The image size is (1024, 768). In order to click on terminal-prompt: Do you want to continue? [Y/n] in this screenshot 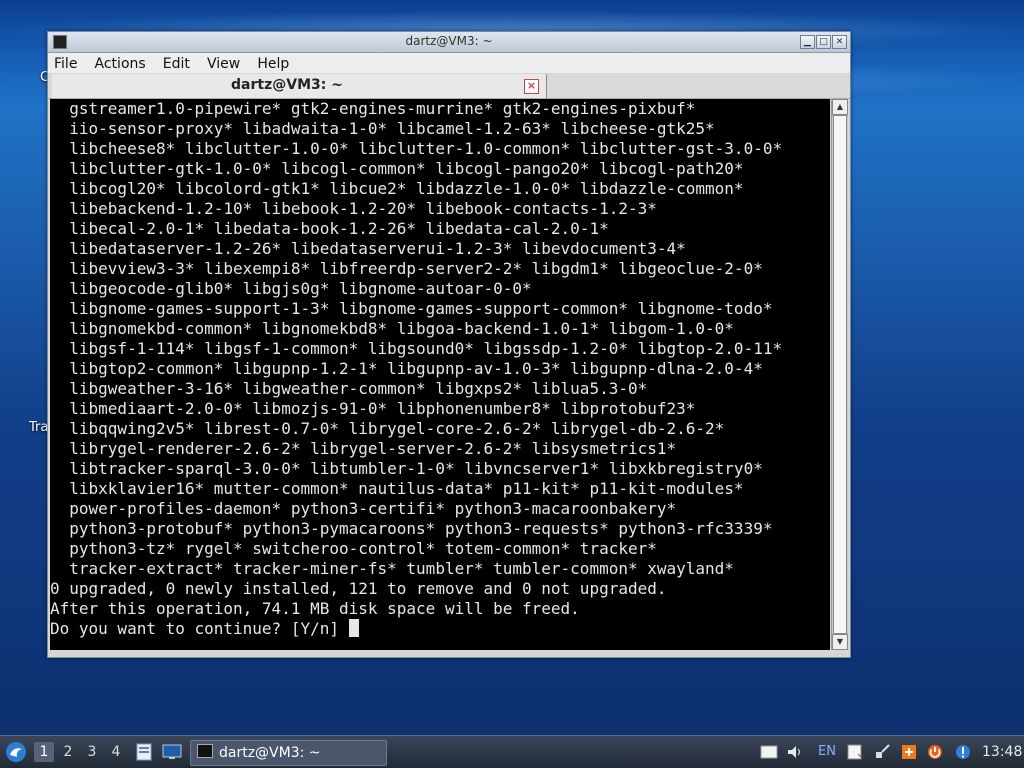, I will do `click(199, 628)`.